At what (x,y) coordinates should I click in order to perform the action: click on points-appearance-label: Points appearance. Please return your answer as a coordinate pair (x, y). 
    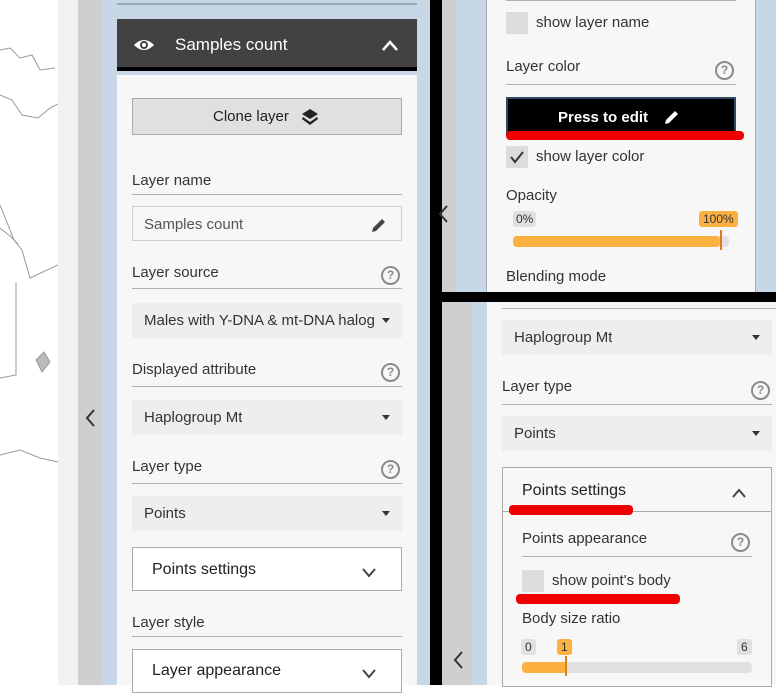
    Looking at the image, I should click on (585, 538).